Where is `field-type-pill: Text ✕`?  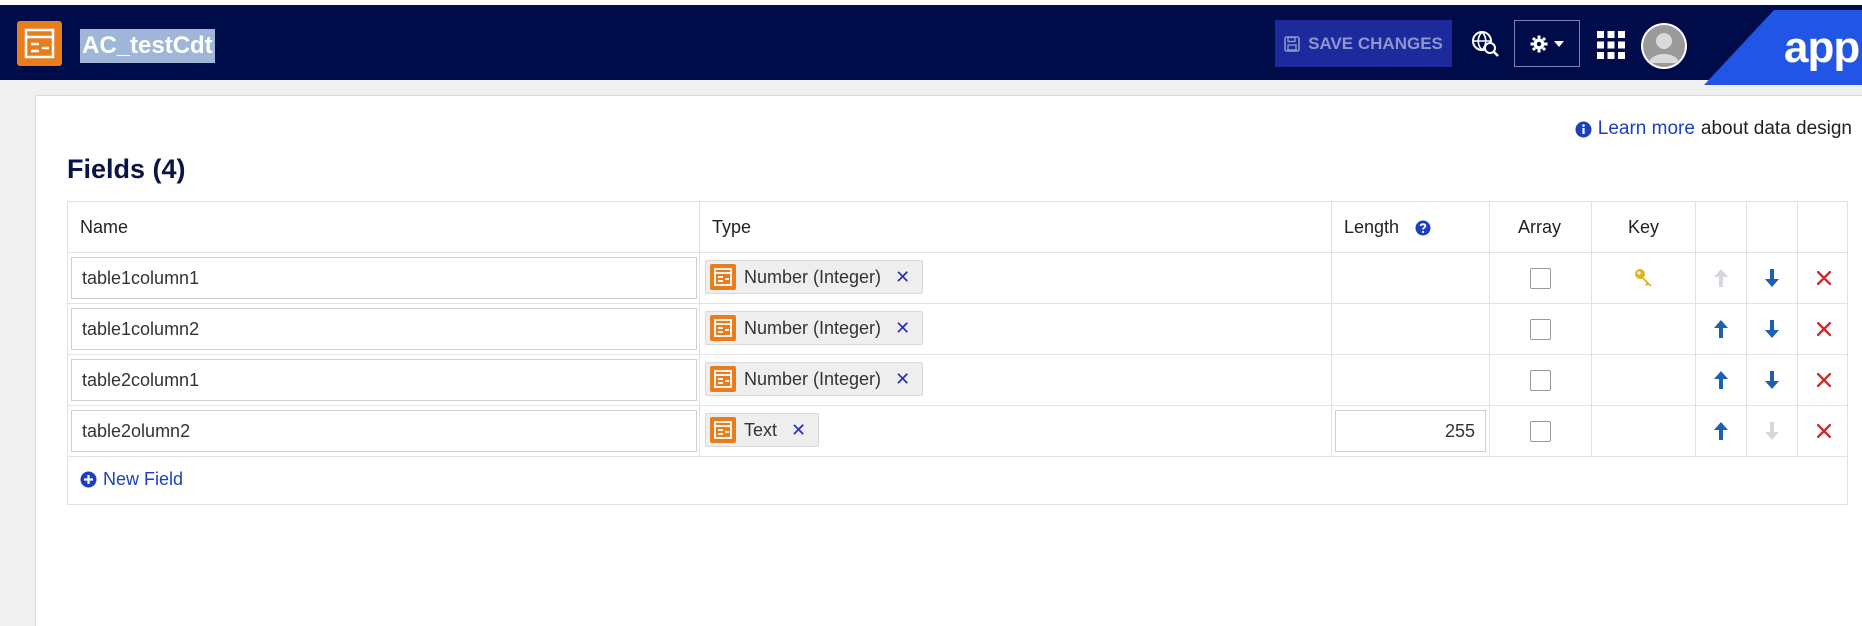
field-type-pill: Text ✕ is located at coordinates (762, 430).